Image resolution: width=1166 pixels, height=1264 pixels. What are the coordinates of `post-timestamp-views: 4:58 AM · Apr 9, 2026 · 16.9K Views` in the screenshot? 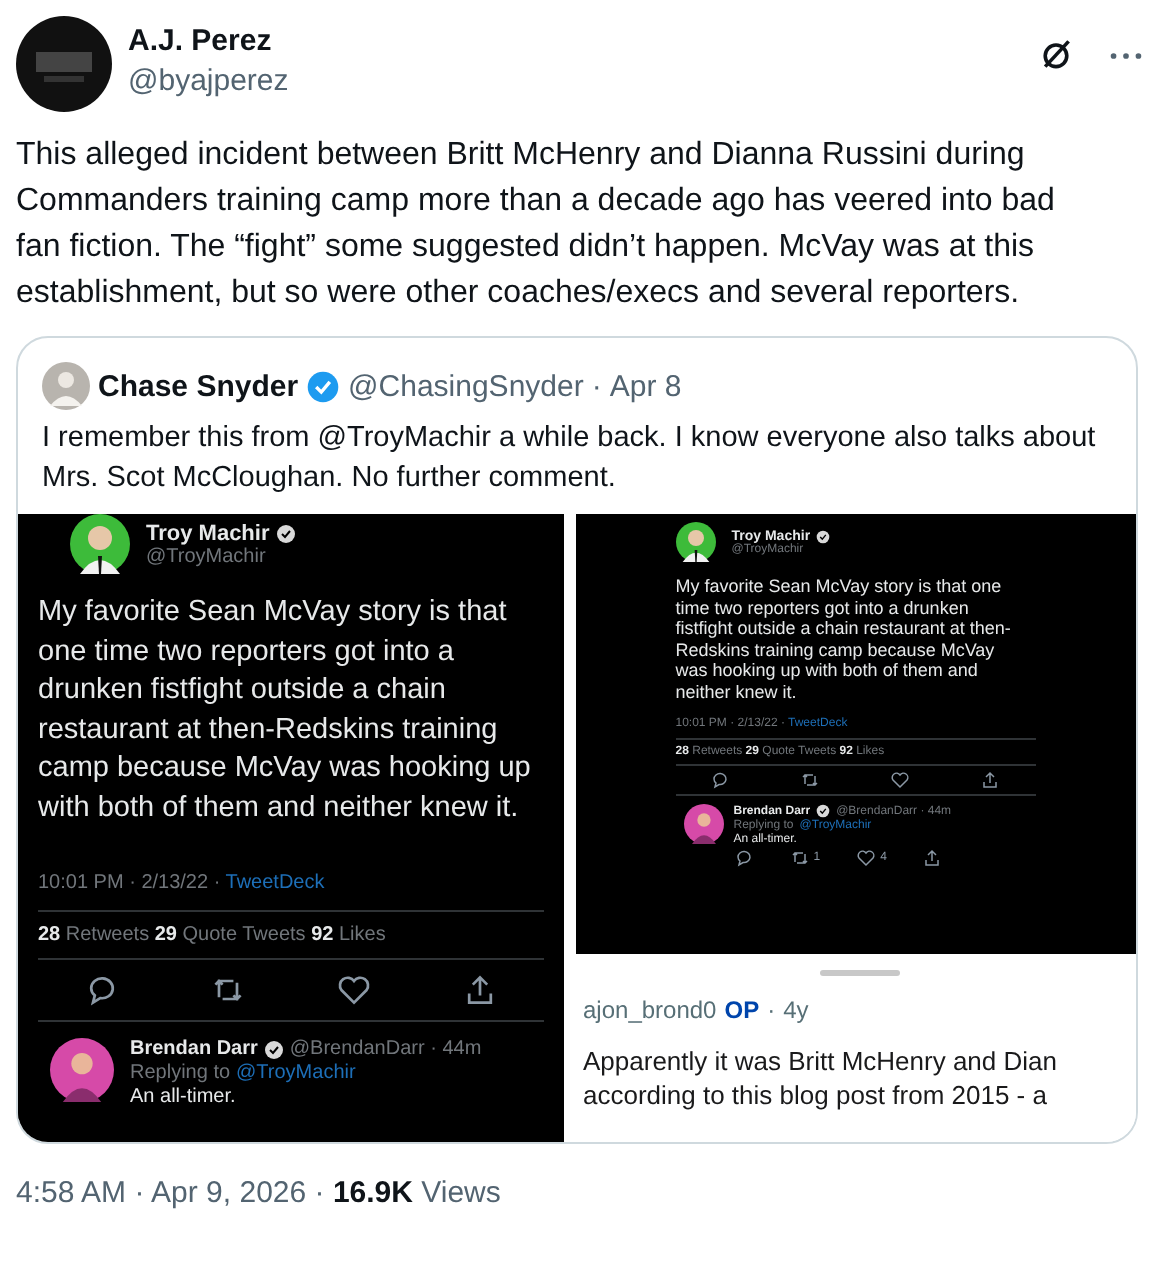 It's located at (259, 1193).